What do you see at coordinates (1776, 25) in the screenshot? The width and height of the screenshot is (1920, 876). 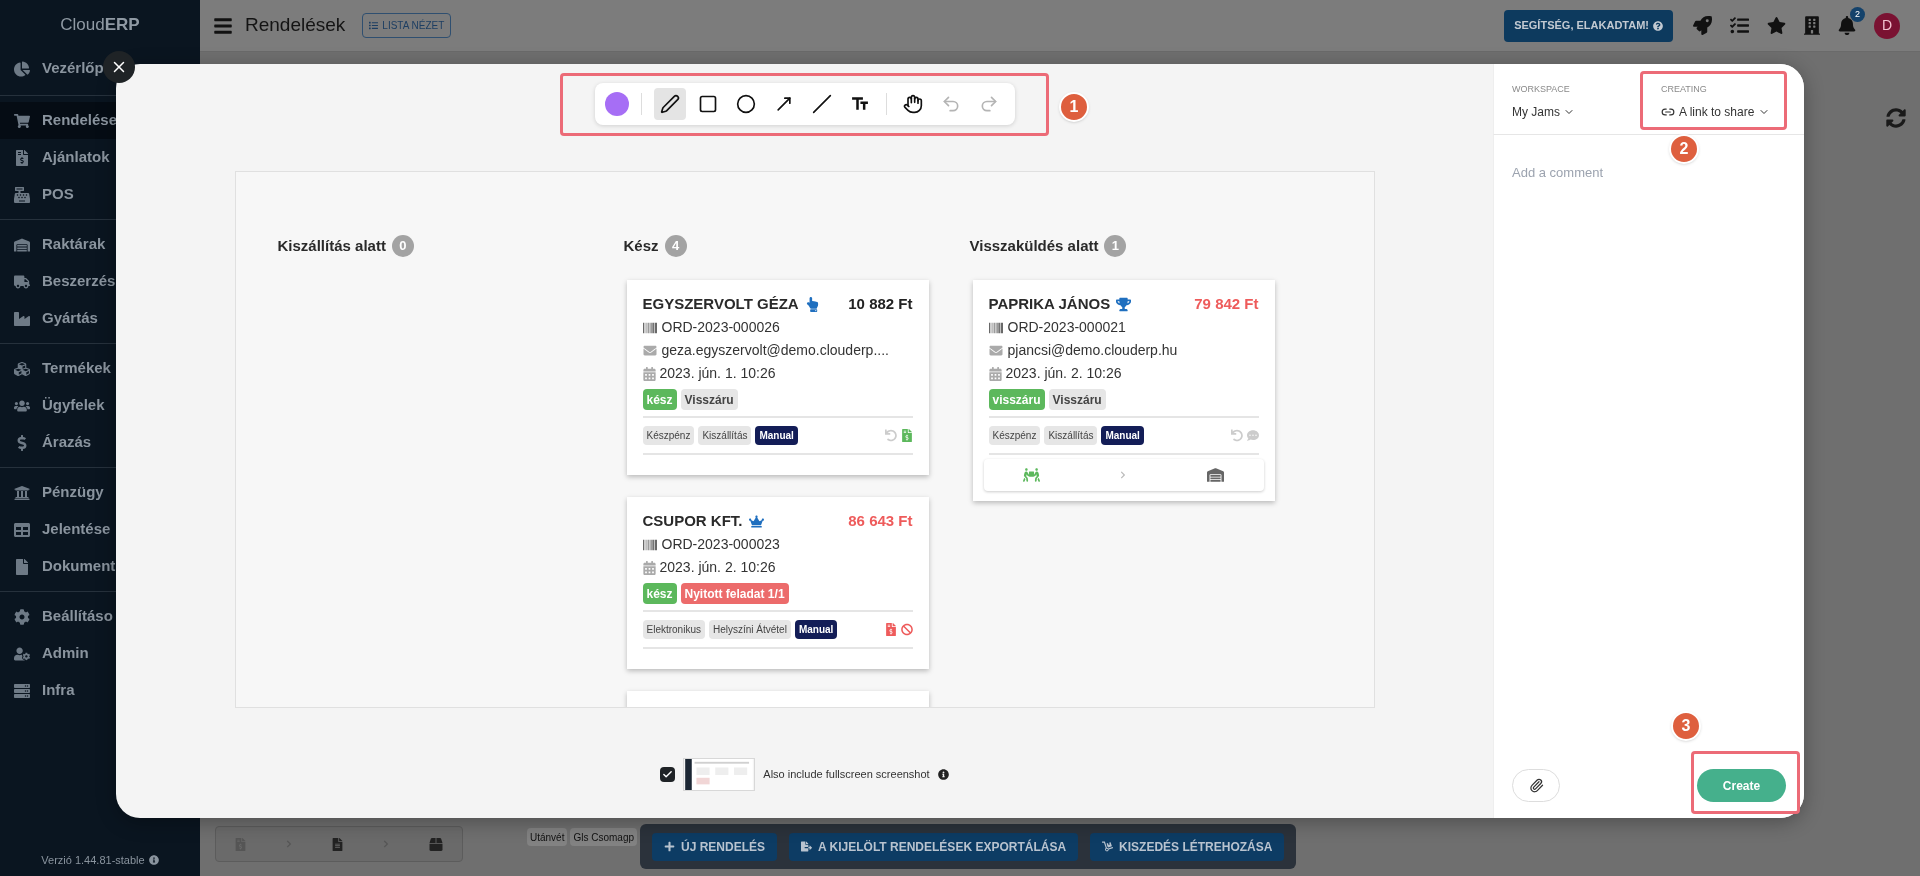 I see `star-icon` at bounding box center [1776, 25].